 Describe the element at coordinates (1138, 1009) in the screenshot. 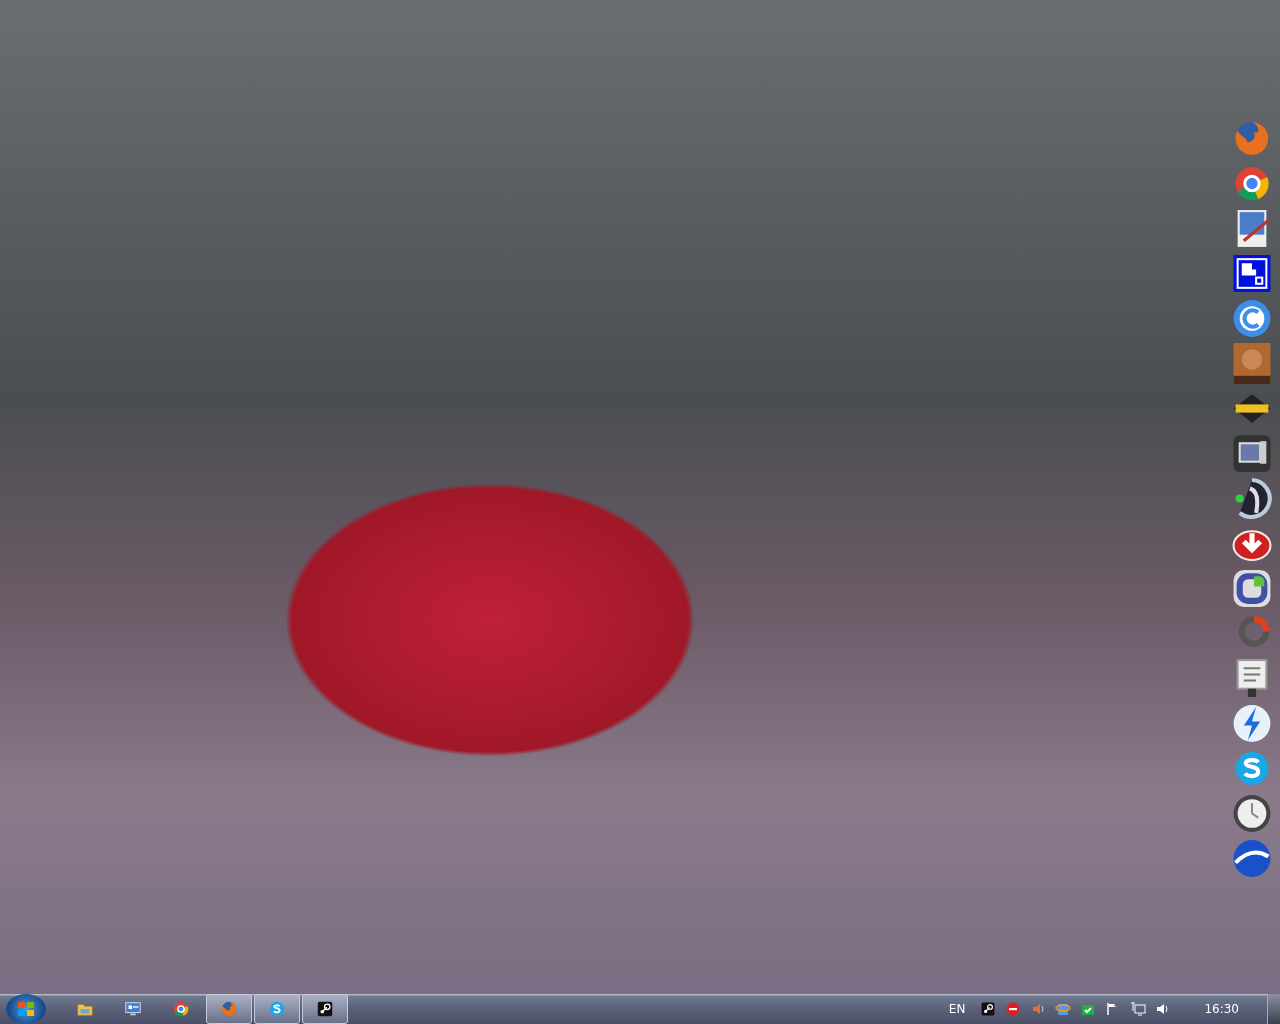

I see `network-icon` at that location.